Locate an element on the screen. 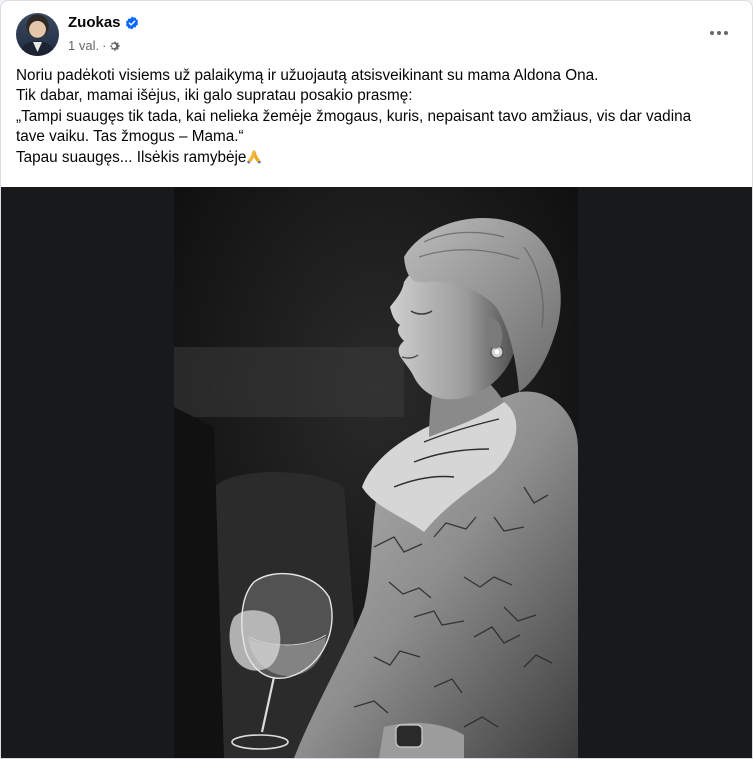  post-meta: 1 val. · is located at coordinates (94, 45).